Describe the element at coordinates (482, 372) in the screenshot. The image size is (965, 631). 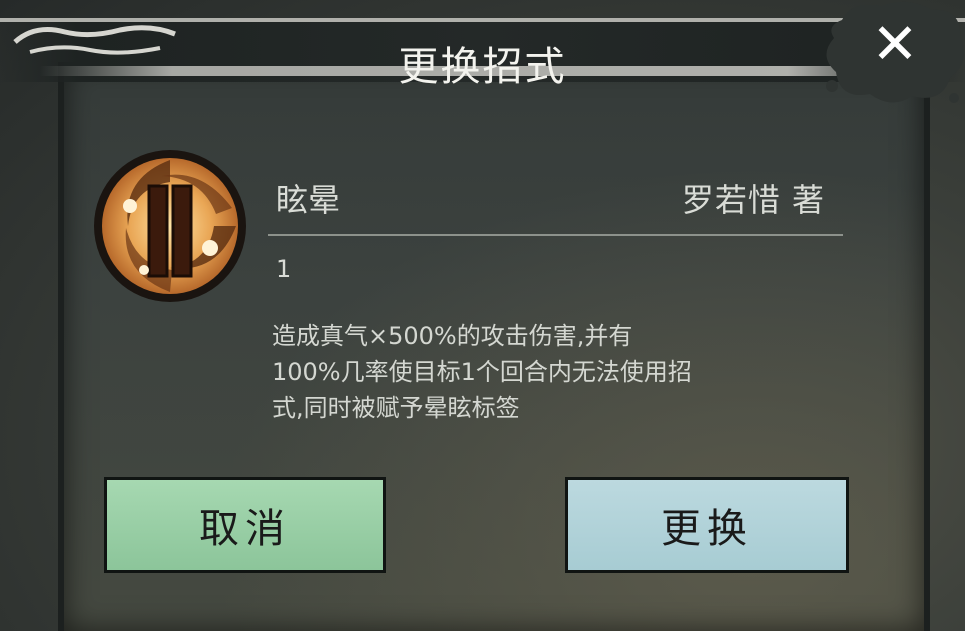
I see `description-line: 100%几率使目标1个回合内无法使用招` at that location.